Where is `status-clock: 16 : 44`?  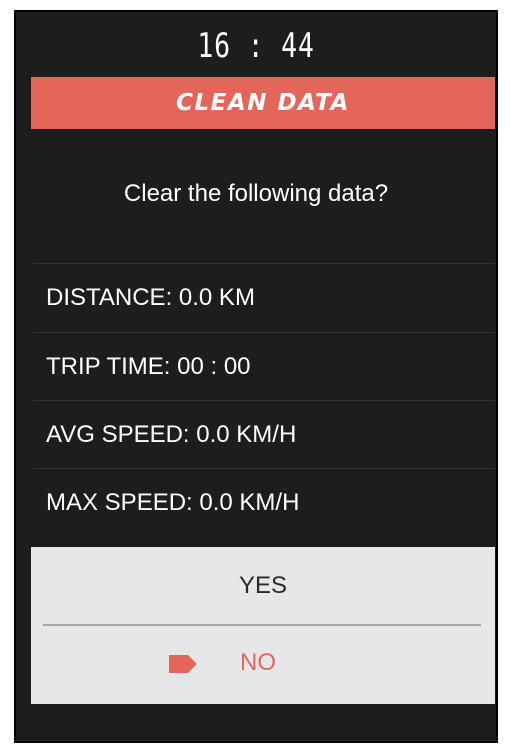 status-clock: 16 : 44 is located at coordinates (256, 46).